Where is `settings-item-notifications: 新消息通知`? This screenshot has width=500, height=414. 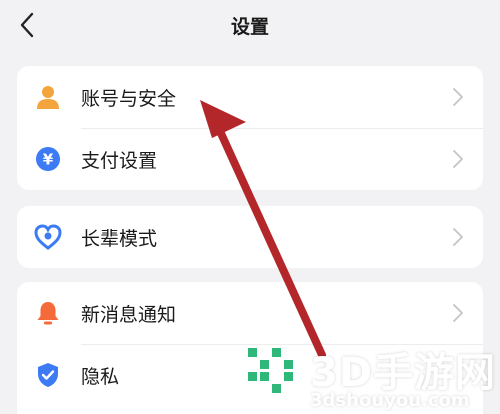
settings-item-notifications: 新消息通知 is located at coordinates (250, 313).